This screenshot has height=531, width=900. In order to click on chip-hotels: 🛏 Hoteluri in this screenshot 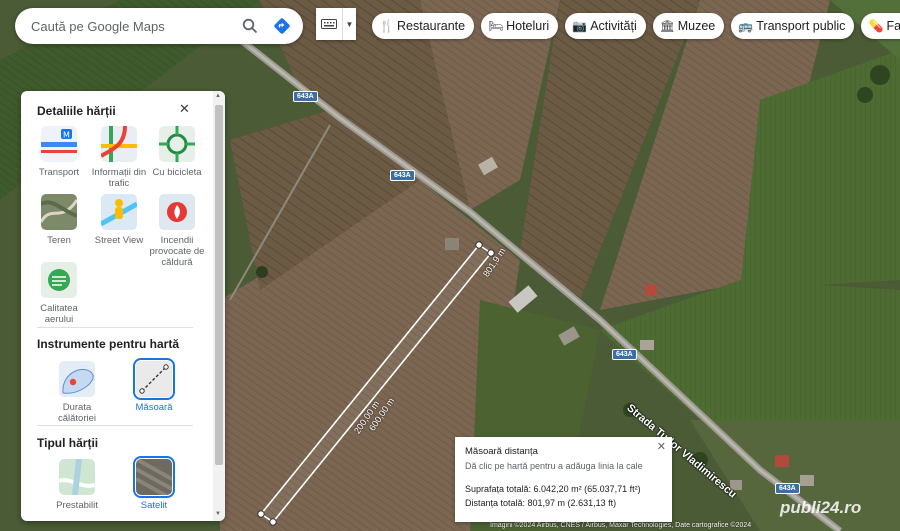, I will do `click(520, 26)`.